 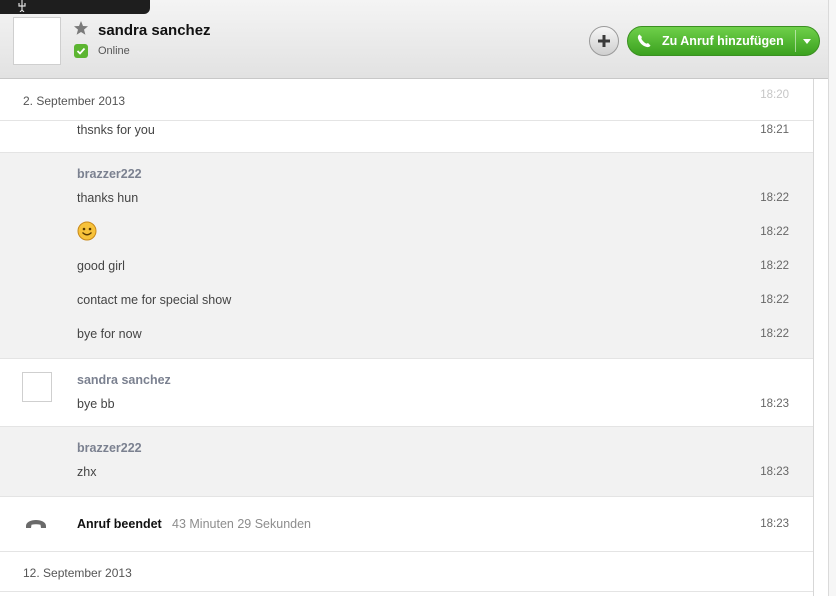 I want to click on add-people-button, so click(x=604, y=41).